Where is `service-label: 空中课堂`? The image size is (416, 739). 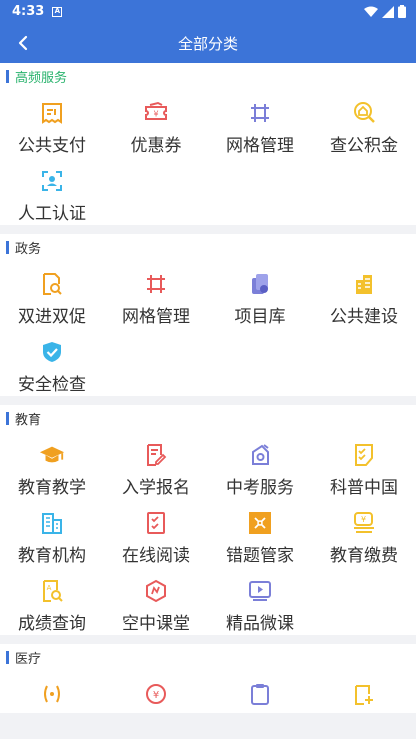
service-label: 空中课堂 is located at coordinates (156, 624).